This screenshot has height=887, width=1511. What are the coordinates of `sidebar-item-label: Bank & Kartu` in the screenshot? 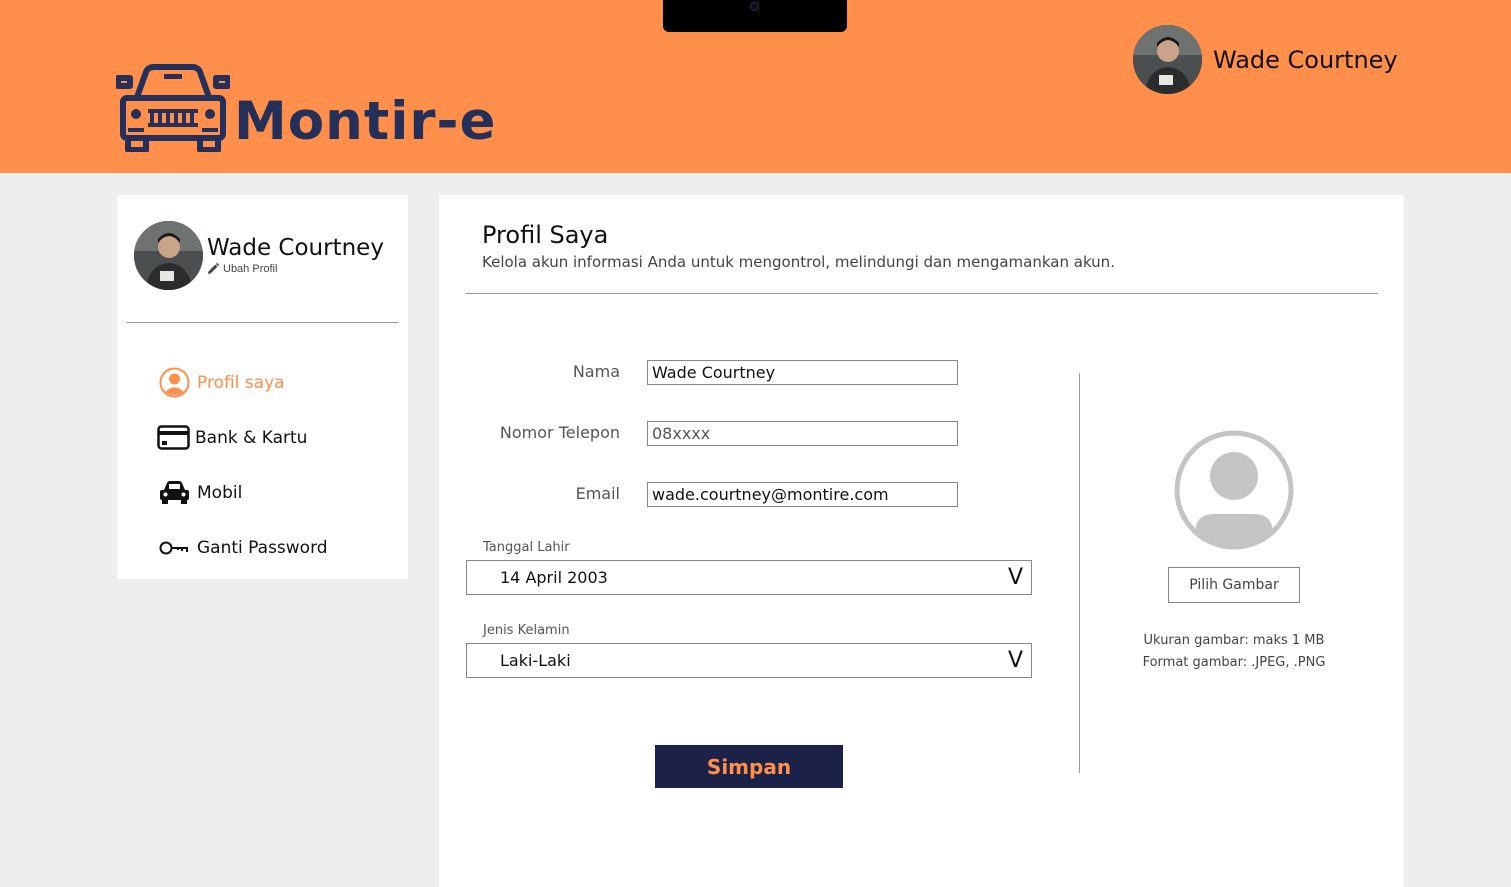 It's located at (251, 437).